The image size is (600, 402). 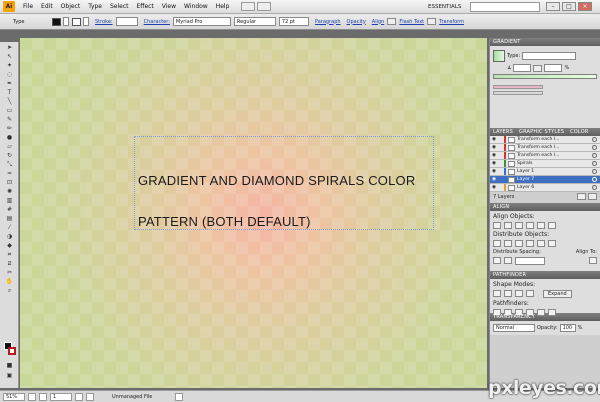 What do you see at coordinates (497, 293) in the screenshot?
I see `unite-icon` at bounding box center [497, 293].